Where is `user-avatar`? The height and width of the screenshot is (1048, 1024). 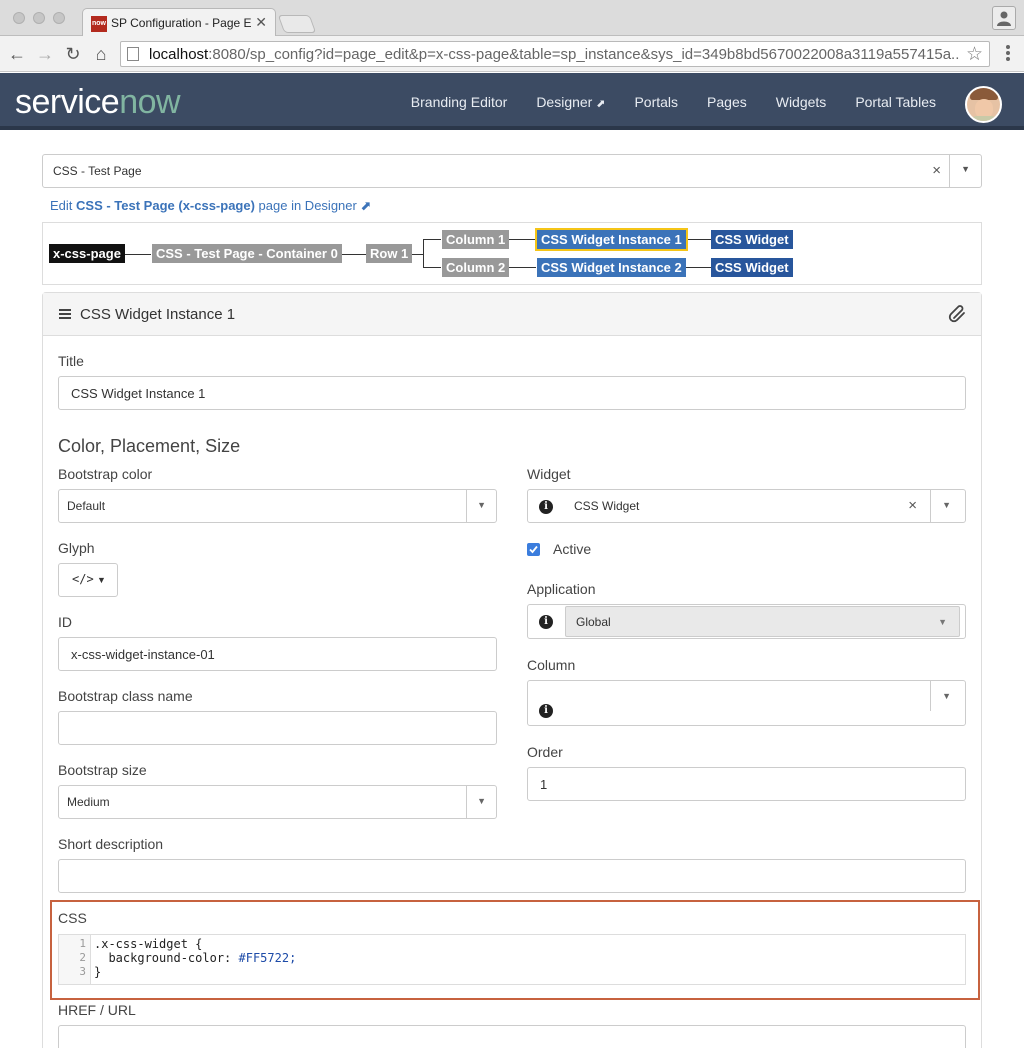
user-avatar is located at coordinates (983, 104).